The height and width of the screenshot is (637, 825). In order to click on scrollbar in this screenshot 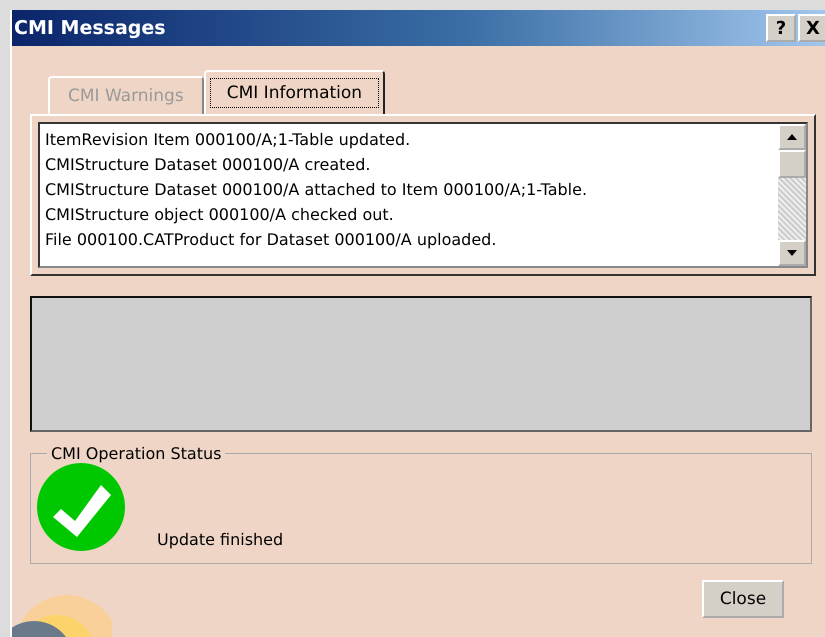, I will do `click(792, 195)`.